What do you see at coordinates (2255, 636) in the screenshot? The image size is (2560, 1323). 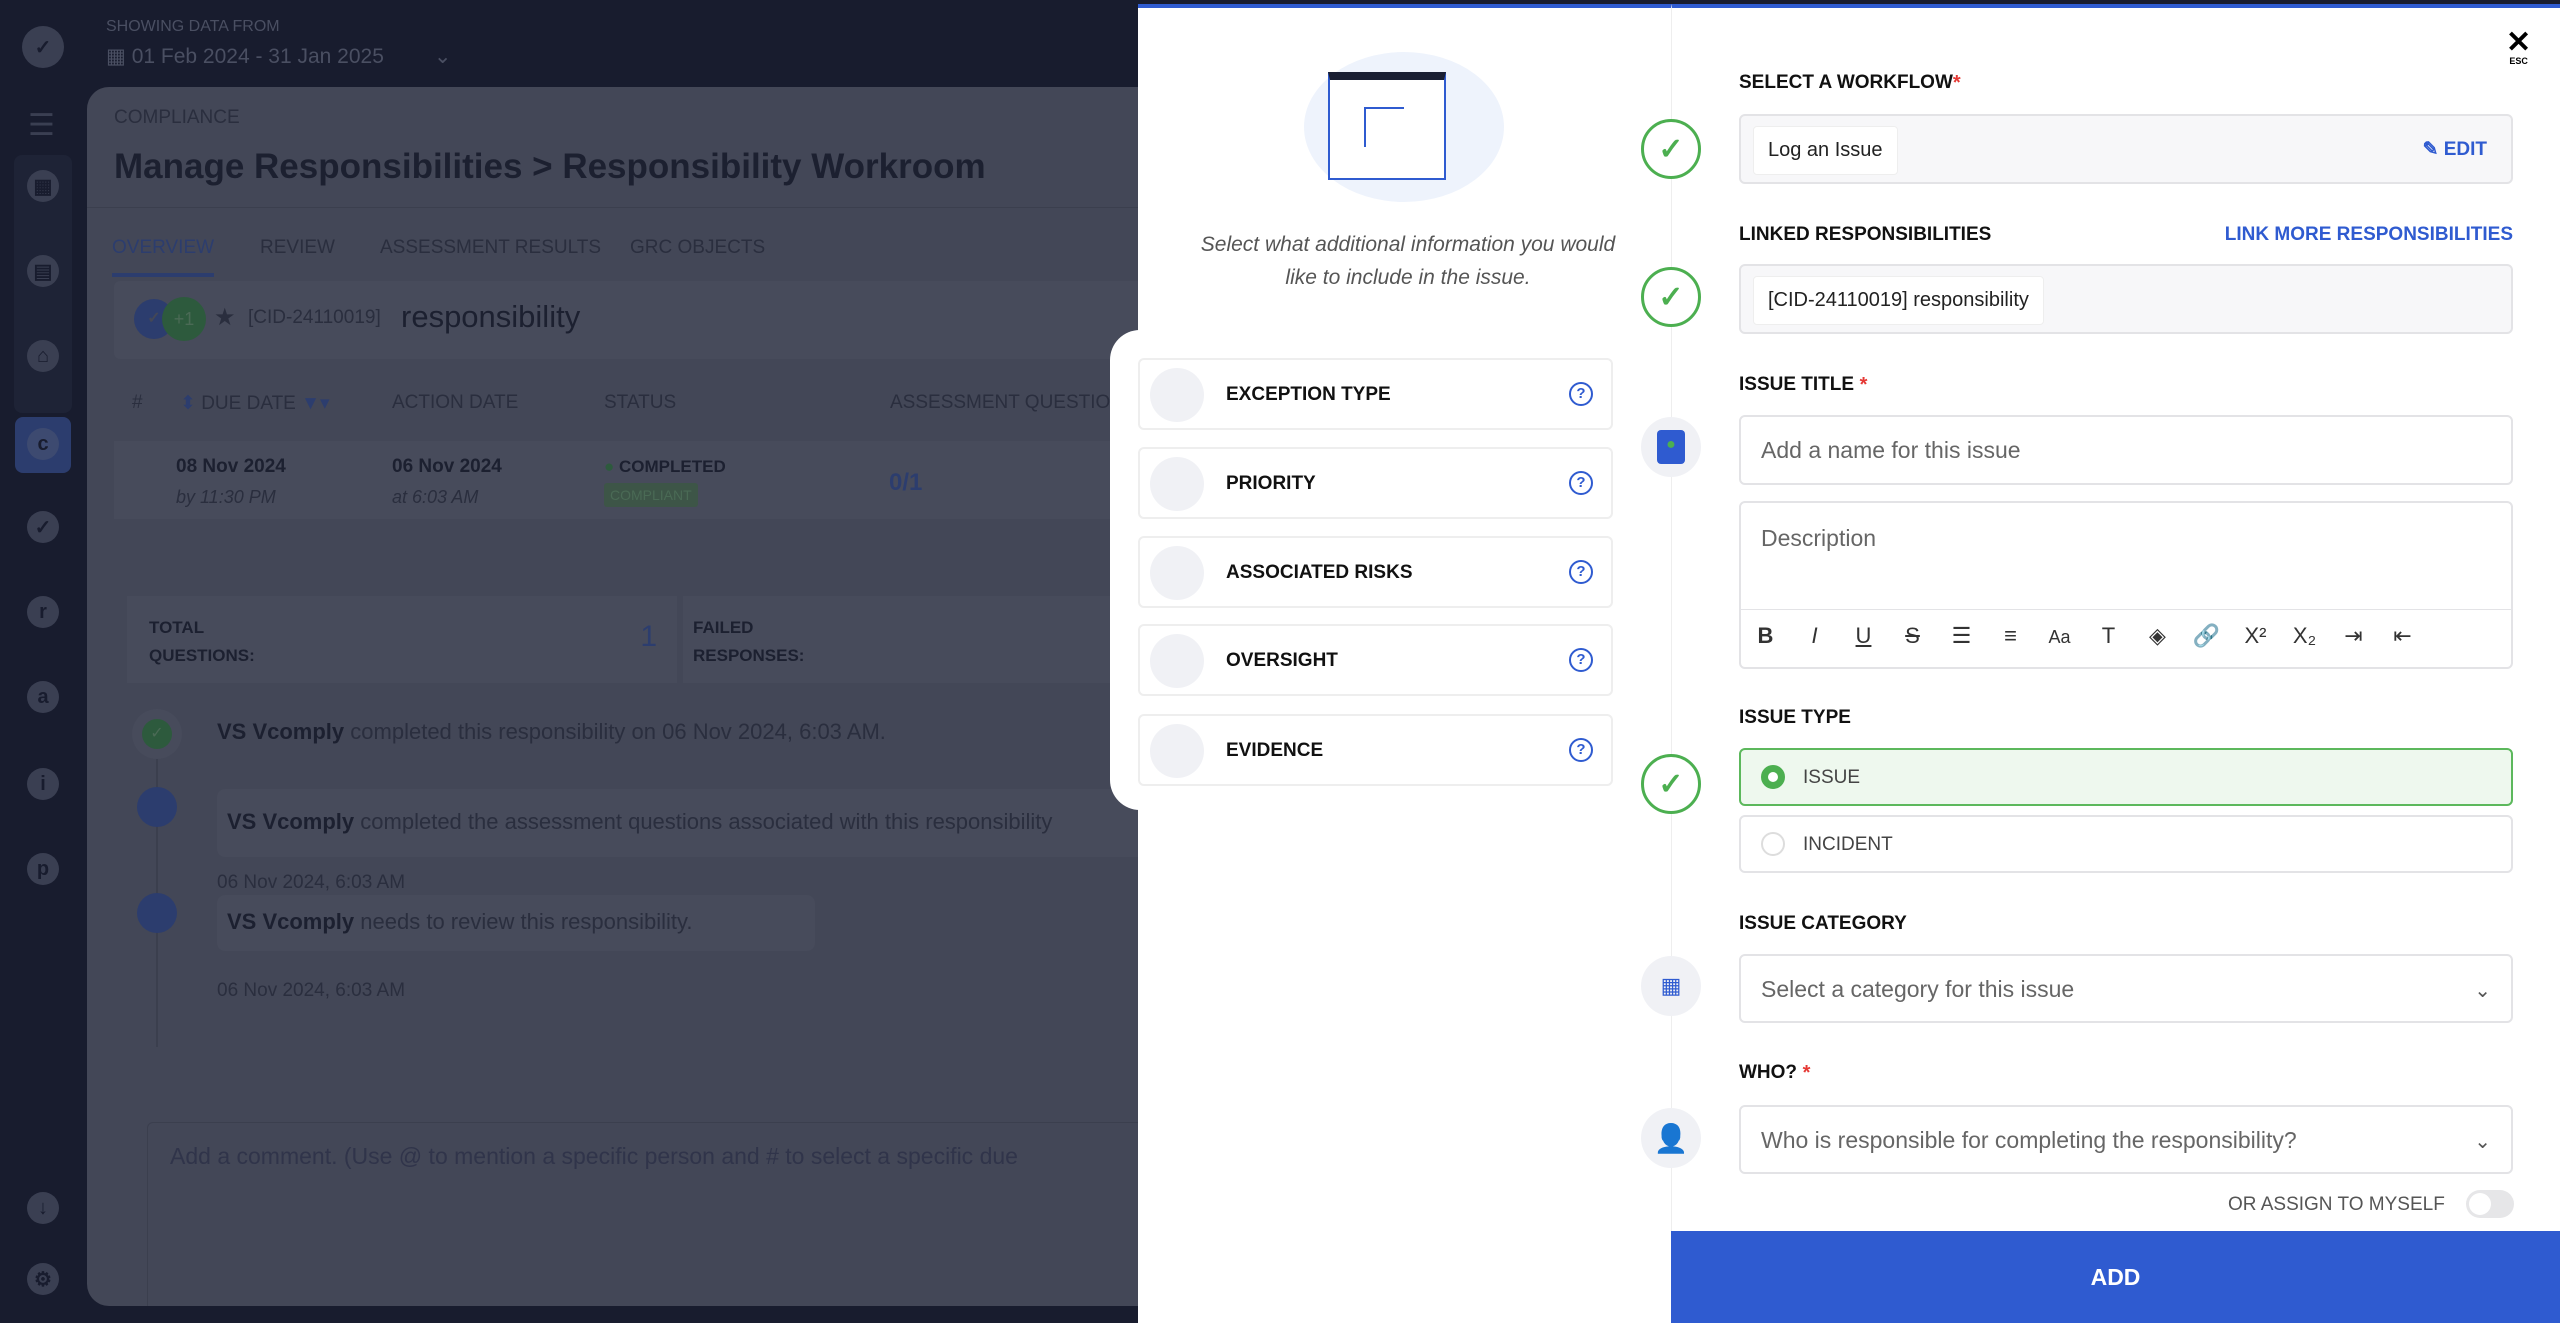 I see `superscript-icon: X²` at bounding box center [2255, 636].